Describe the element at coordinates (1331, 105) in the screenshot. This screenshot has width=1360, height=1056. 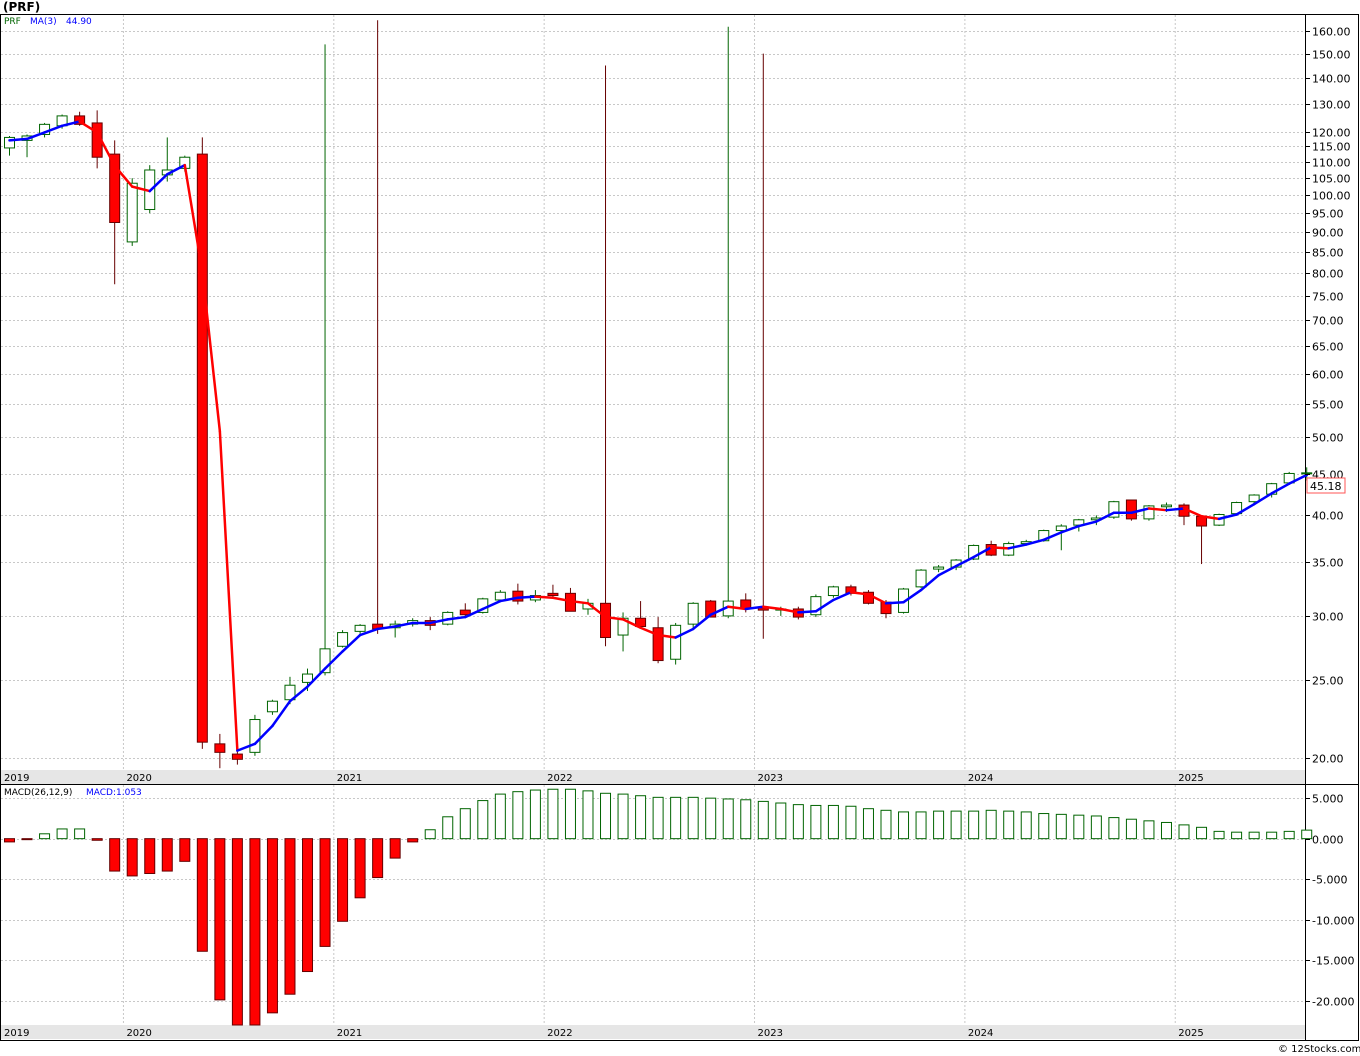
I see `price-tick-label: 130.00` at that location.